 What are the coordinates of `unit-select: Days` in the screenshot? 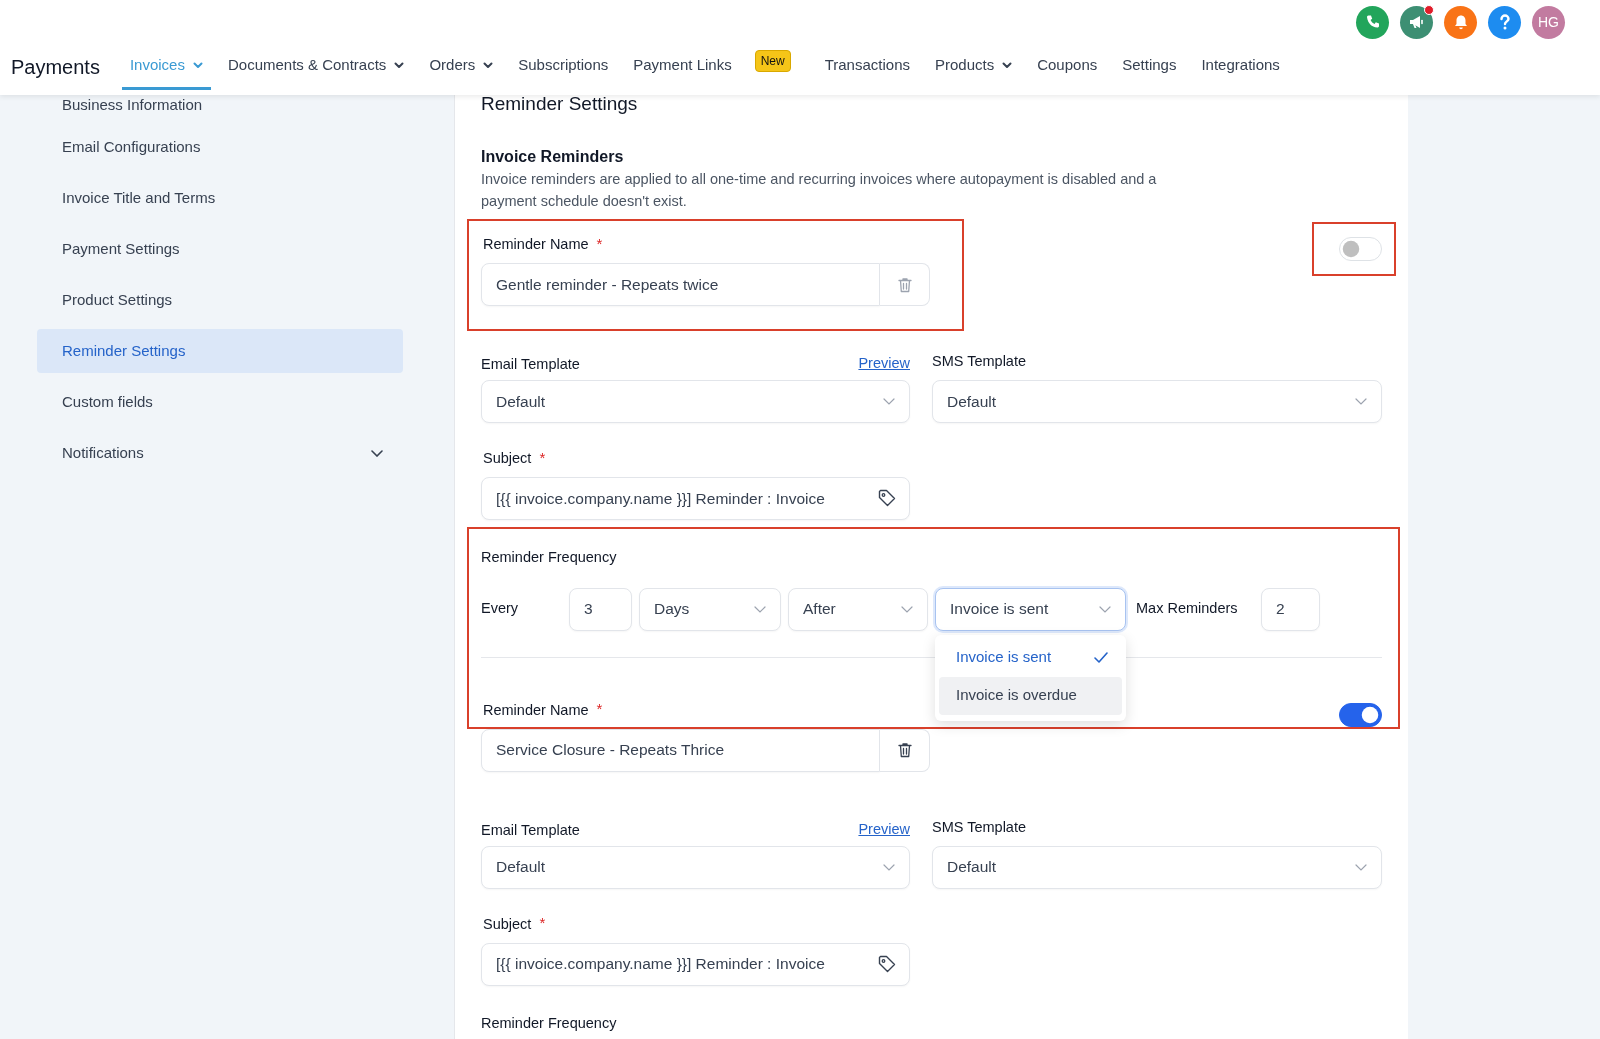 It's located at (710, 609).